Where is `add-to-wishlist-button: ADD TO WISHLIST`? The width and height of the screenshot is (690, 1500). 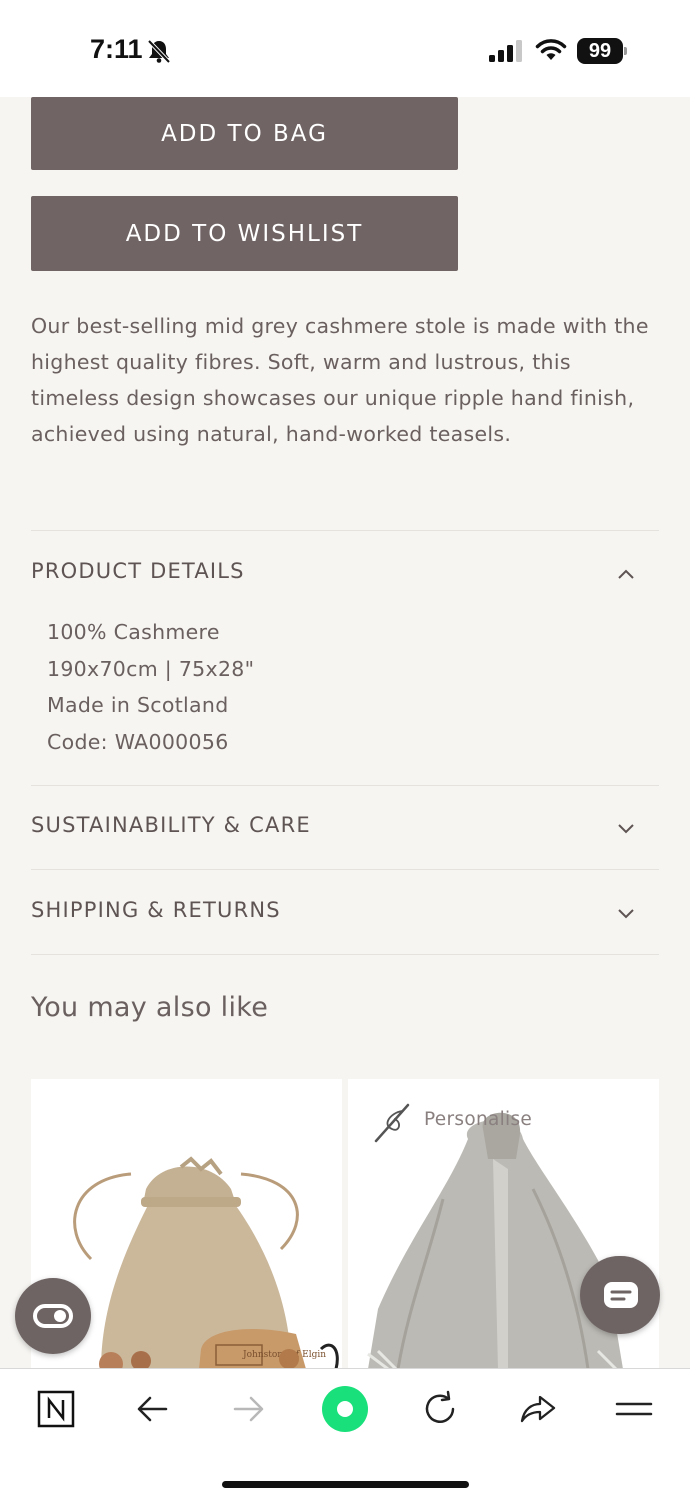 add-to-wishlist-button: ADD TO WISHLIST is located at coordinates (244, 233).